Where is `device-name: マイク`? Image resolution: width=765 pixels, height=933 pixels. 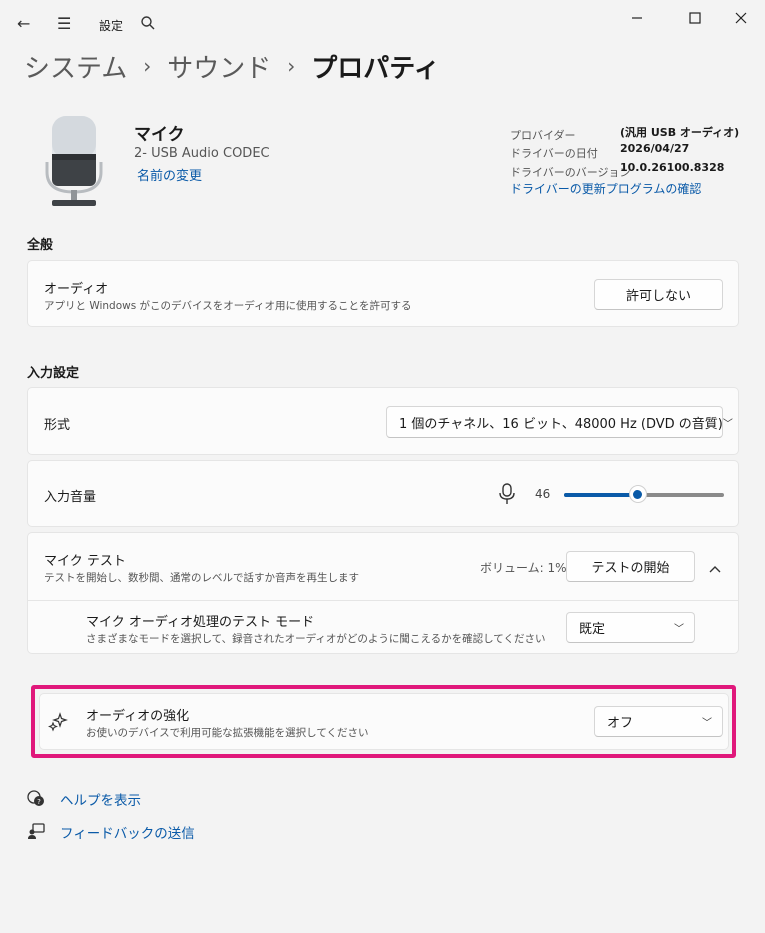 device-name: マイク is located at coordinates (159, 135).